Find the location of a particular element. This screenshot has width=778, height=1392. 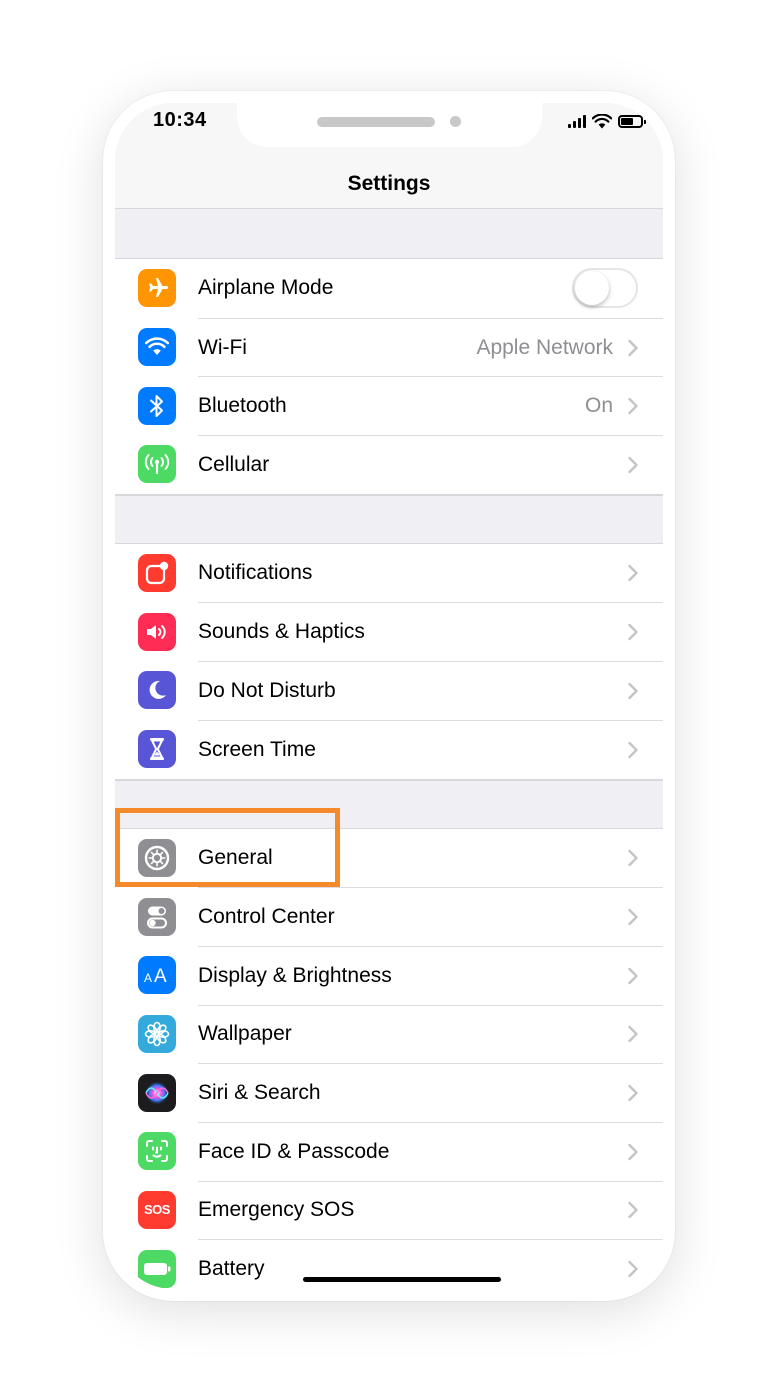

settings-row-wi-fi: Wi-Fi Apple Network is located at coordinates (389, 347).